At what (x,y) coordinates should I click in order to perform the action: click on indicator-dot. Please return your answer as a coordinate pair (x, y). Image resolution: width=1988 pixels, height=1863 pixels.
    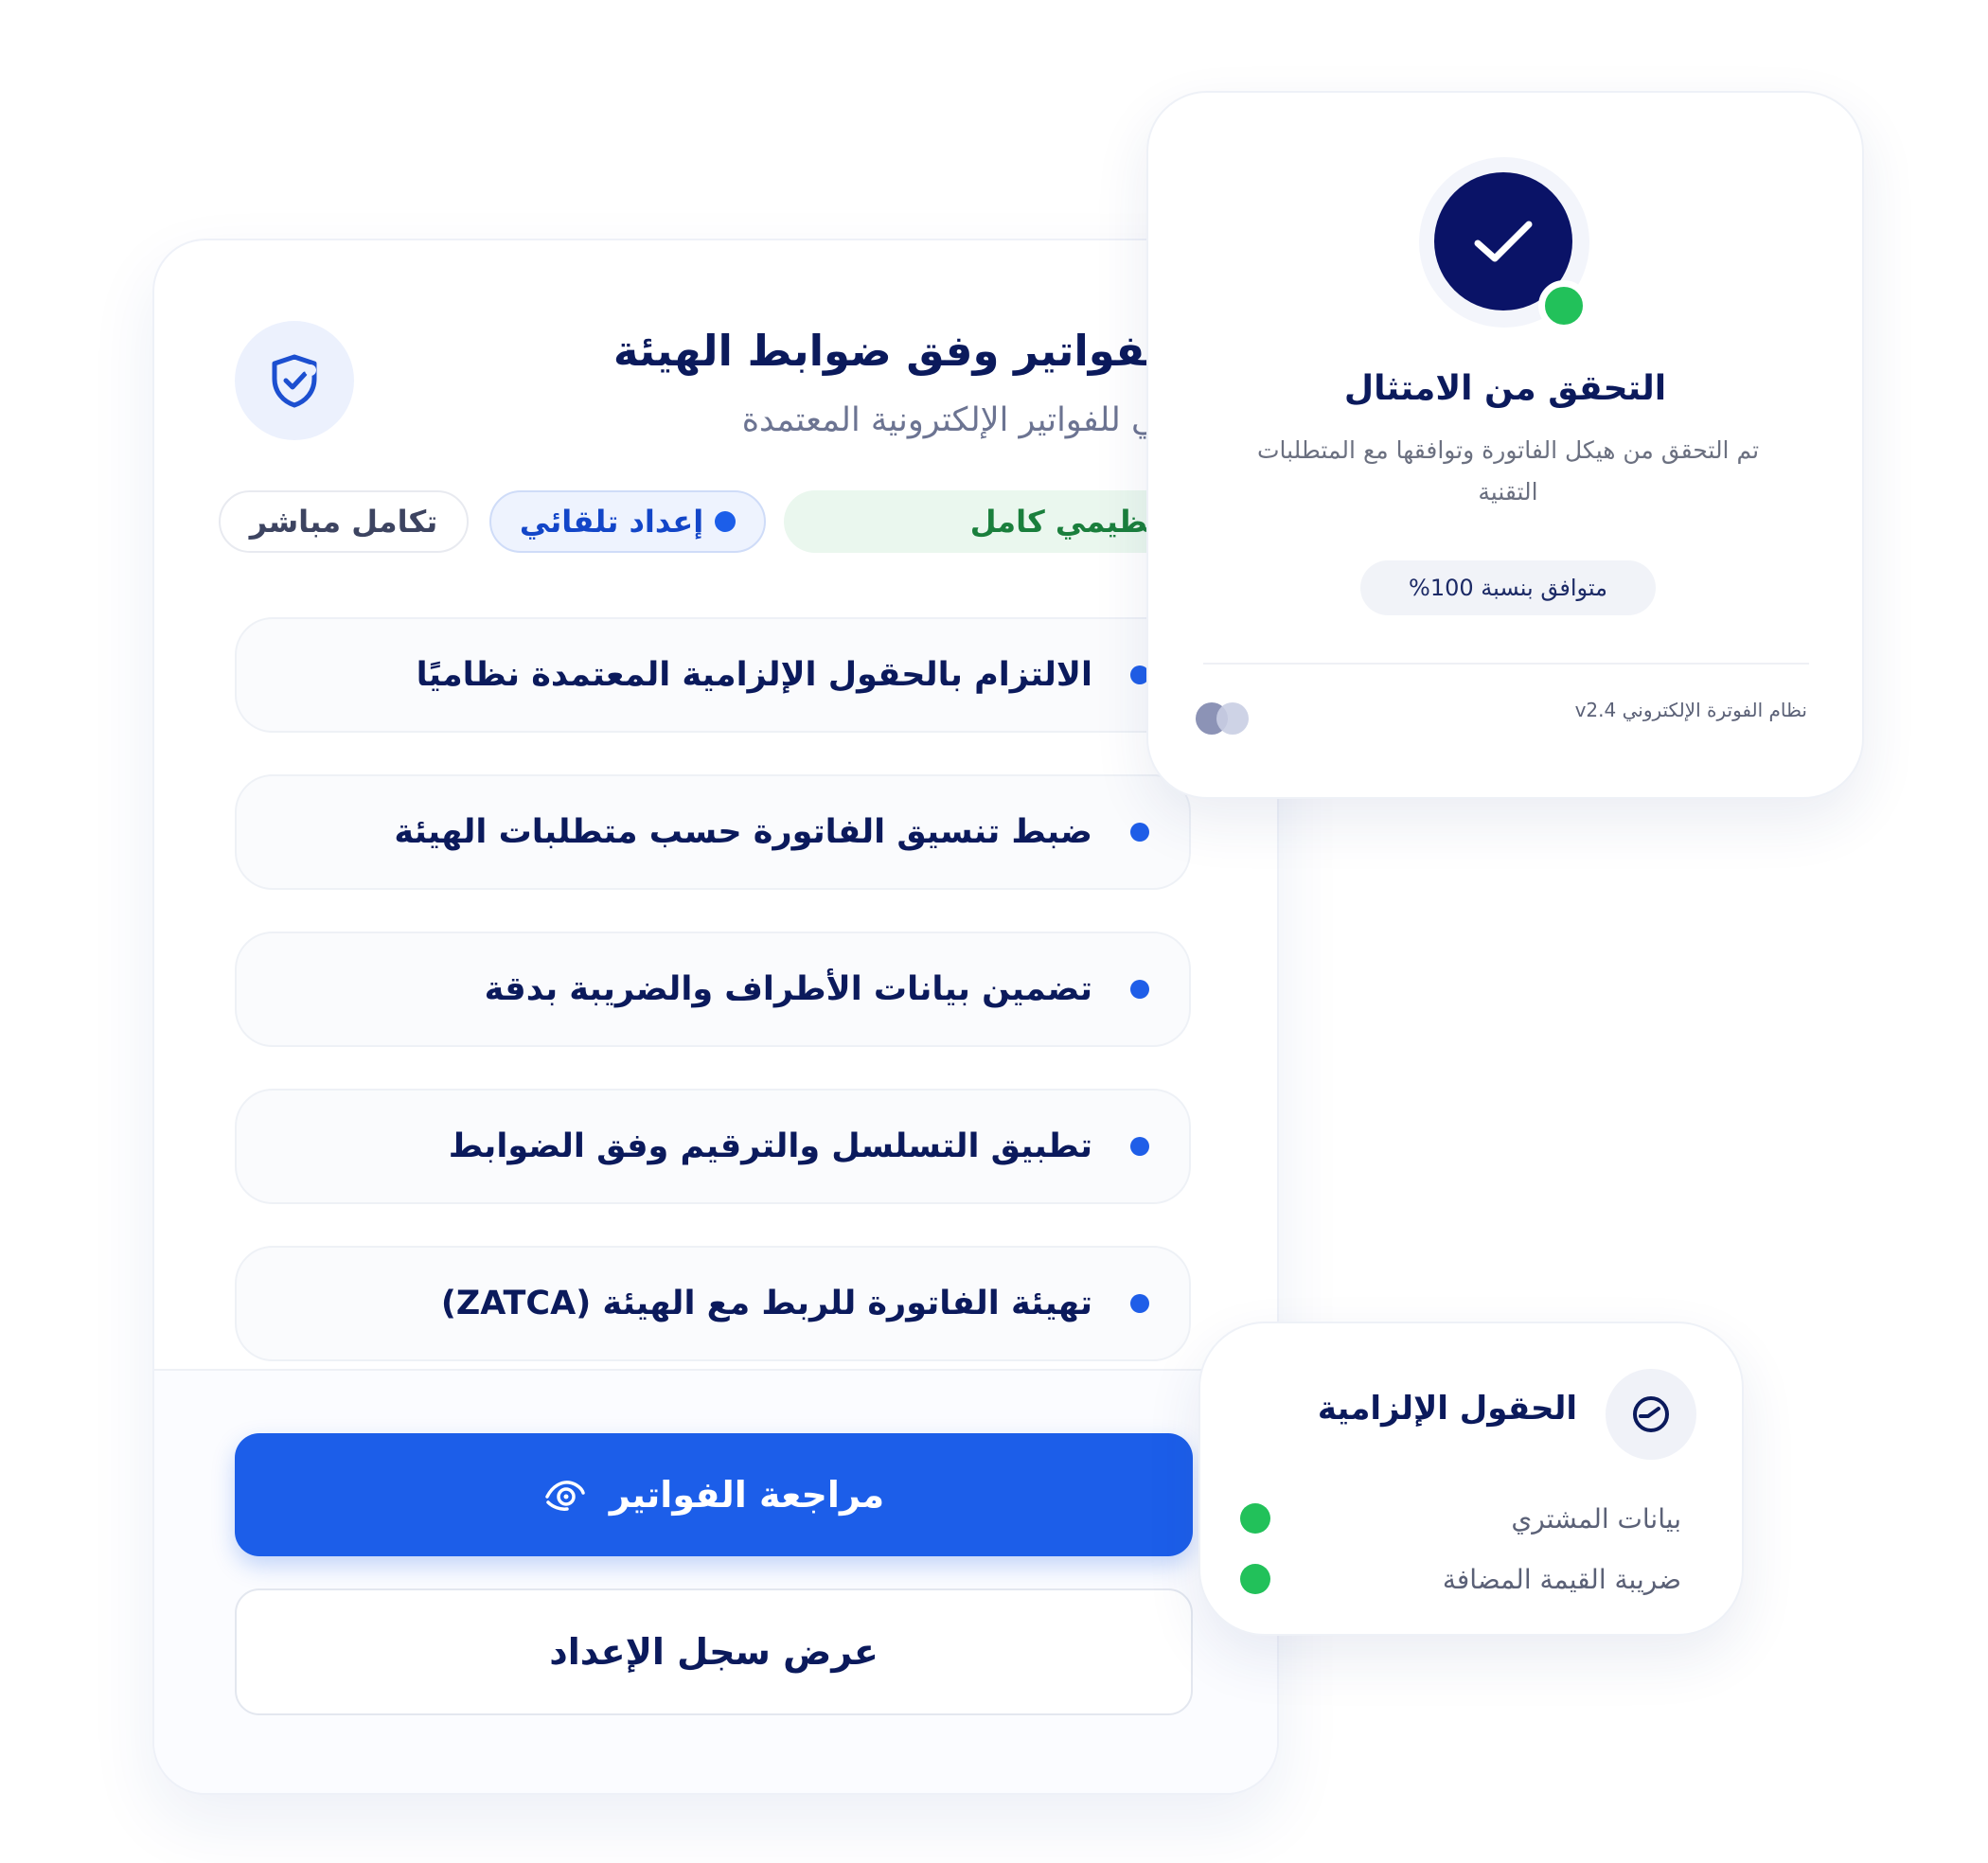
    Looking at the image, I should click on (1232, 718).